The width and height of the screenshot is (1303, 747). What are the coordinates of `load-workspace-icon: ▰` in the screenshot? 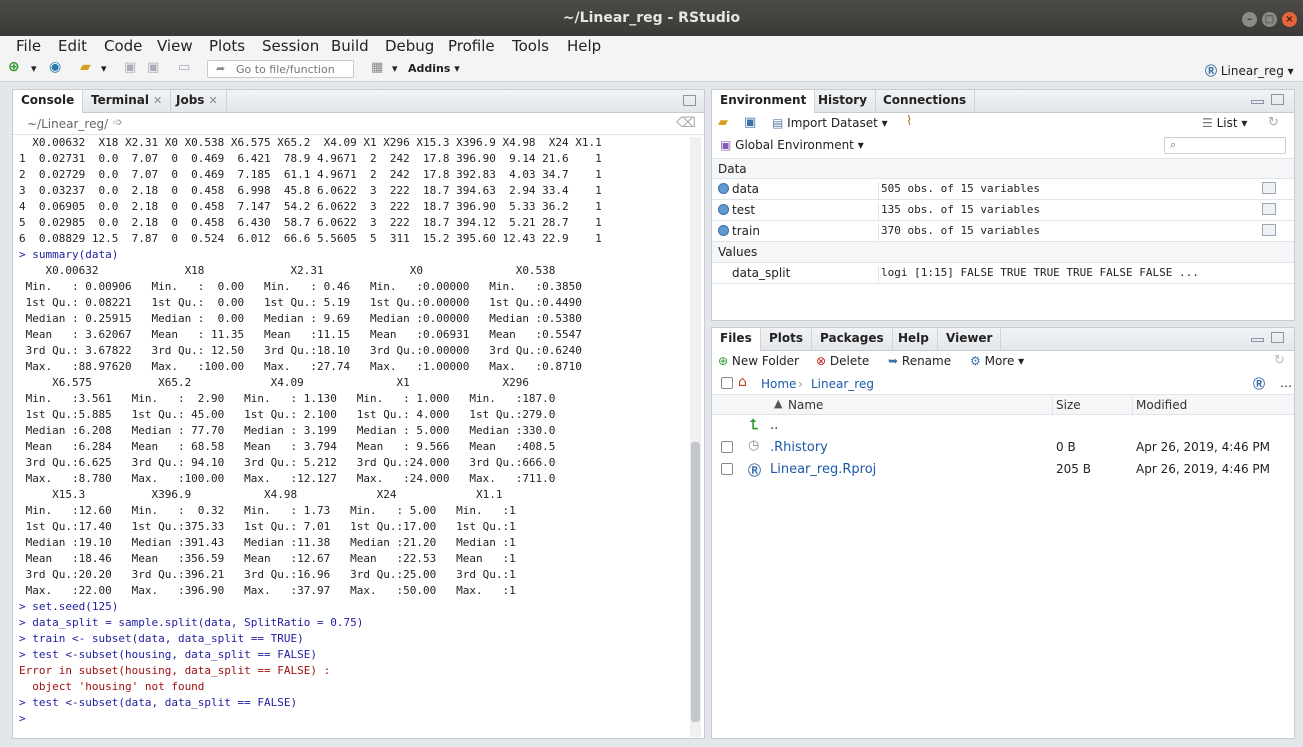 It's located at (723, 122).